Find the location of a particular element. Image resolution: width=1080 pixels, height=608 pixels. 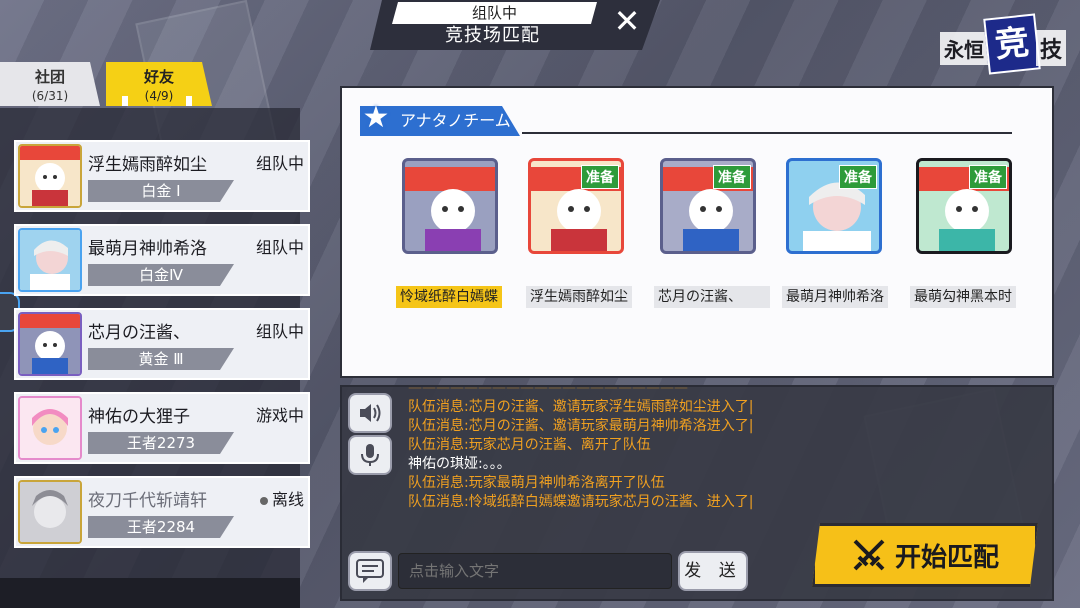

friend-rank: 白金 Ⅰ is located at coordinates (161, 191).